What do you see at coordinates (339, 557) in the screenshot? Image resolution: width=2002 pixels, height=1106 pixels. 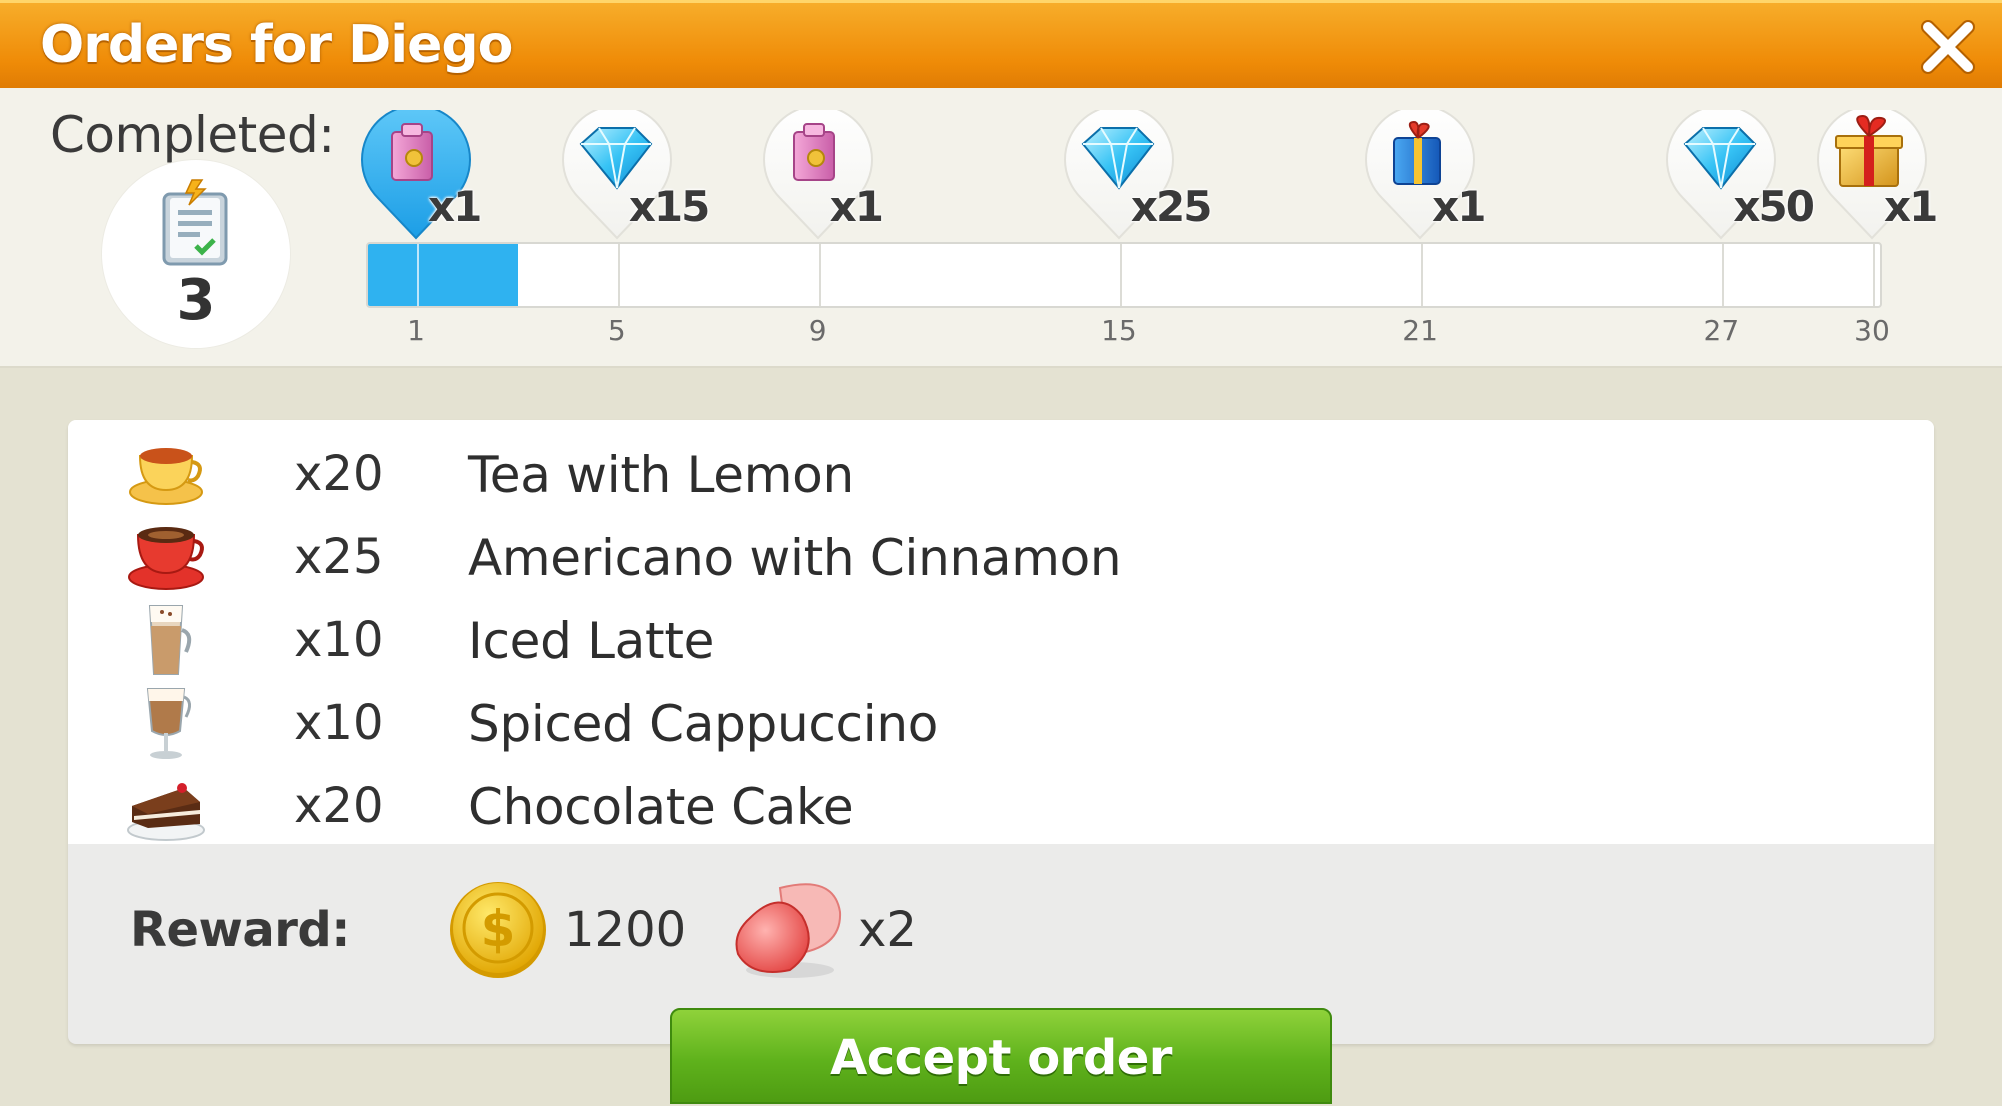 I see `item-quantity: x25` at bounding box center [339, 557].